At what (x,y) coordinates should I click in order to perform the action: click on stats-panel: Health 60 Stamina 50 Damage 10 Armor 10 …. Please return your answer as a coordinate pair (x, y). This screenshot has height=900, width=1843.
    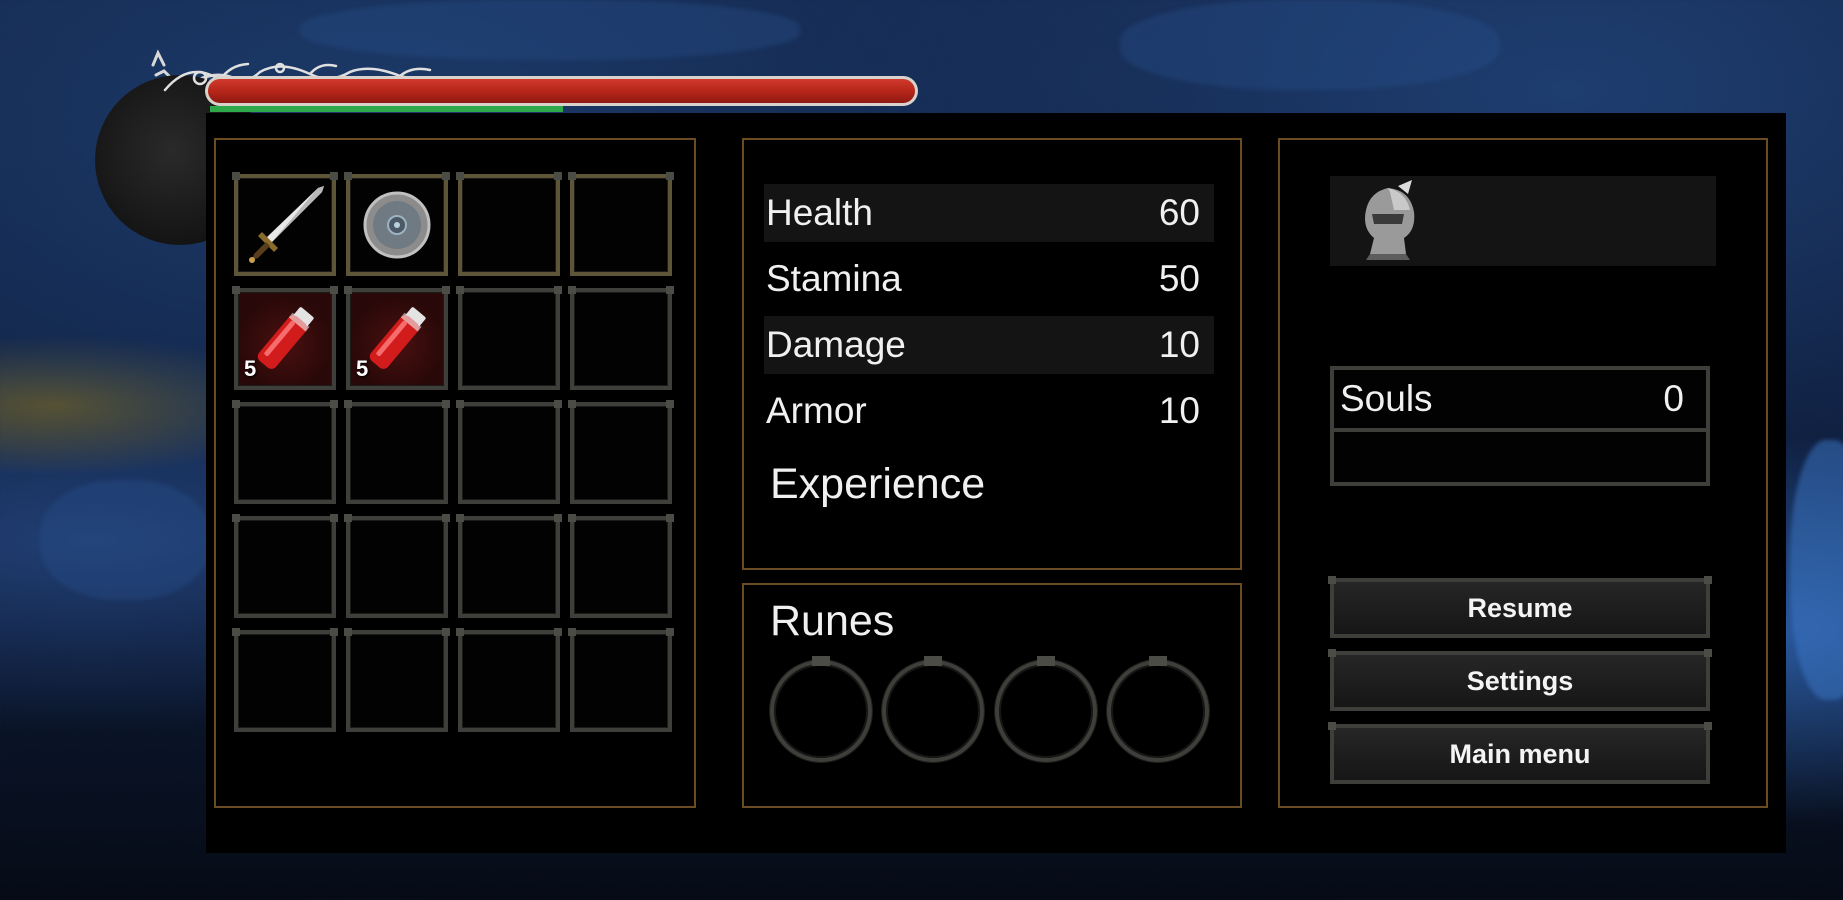
    Looking at the image, I should click on (992, 354).